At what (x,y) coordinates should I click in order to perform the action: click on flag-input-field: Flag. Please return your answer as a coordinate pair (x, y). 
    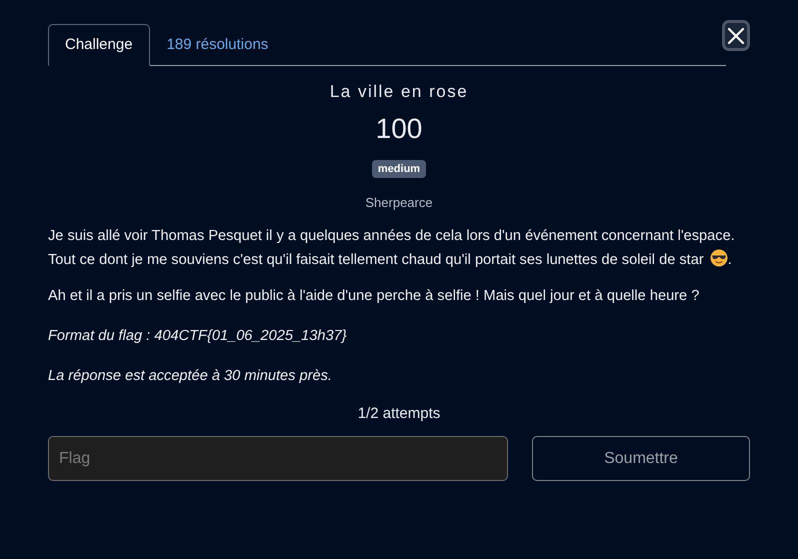
    Looking at the image, I should click on (278, 458).